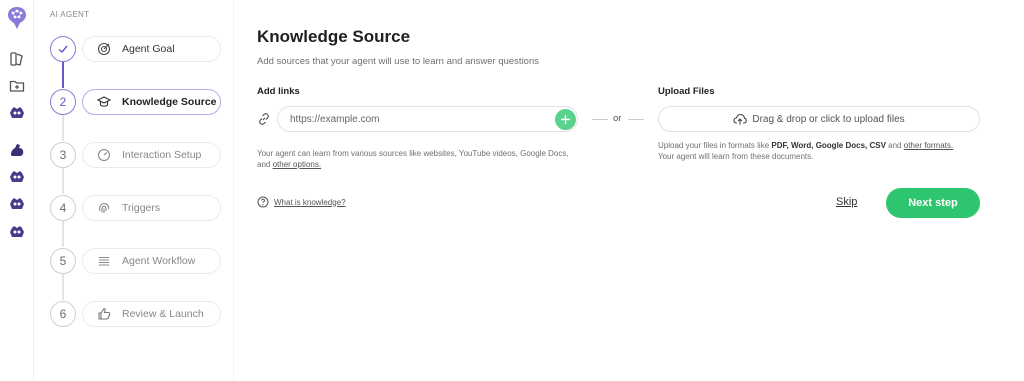  What do you see at coordinates (933, 203) in the screenshot?
I see `next-step-button: Next step` at bounding box center [933, 203].